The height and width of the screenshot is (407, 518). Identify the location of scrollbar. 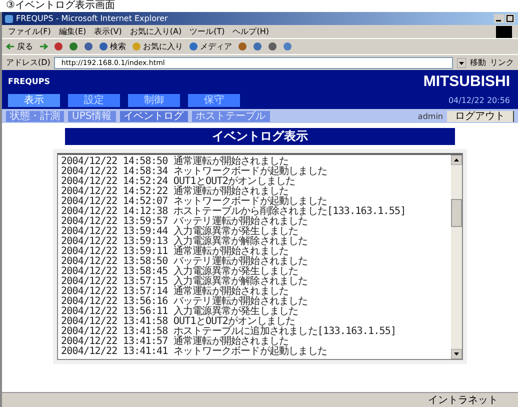
(456, 257).